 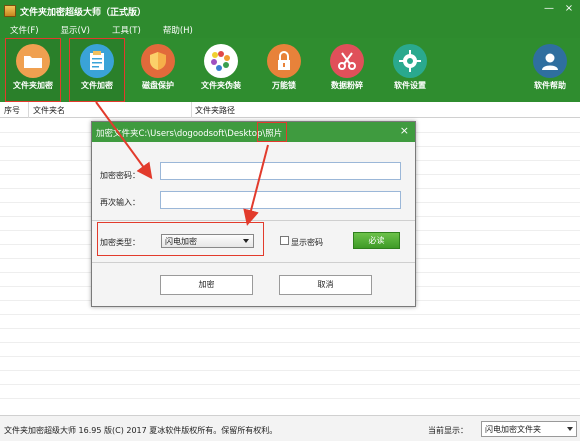 What do you see at coordinates (215, 110) in the screenshot?
I see `column-folder-path: 文件夹路径` at bounding box center [215, 110].